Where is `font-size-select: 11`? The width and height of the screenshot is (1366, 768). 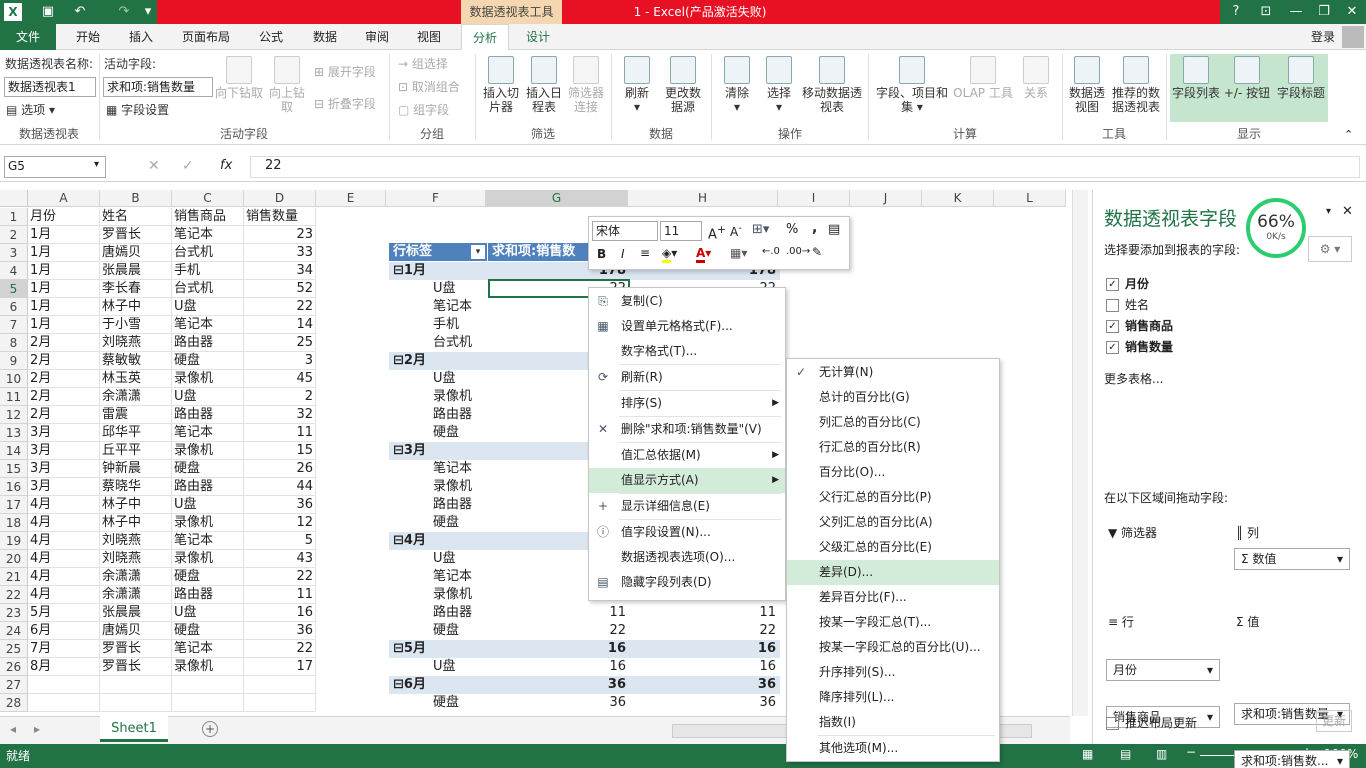
font-size-select: 11 is located at coordinates (681, 231).